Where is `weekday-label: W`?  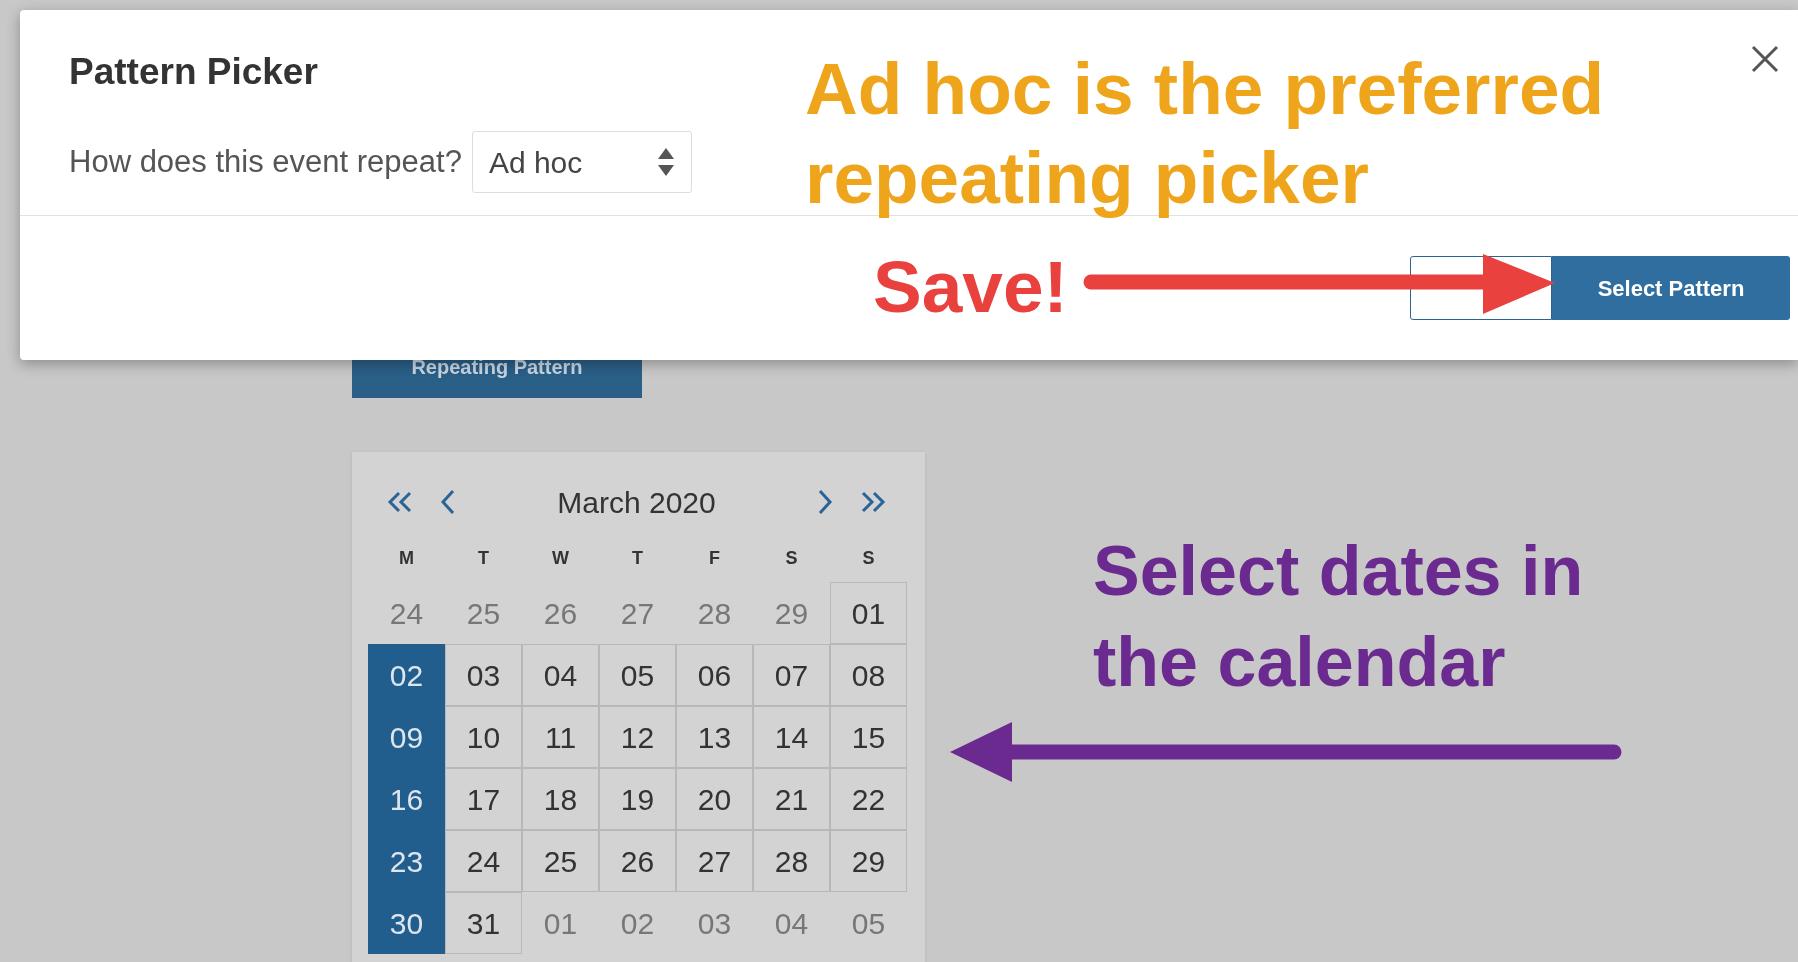
weekday-label: W is located at coordinates (560, 558).